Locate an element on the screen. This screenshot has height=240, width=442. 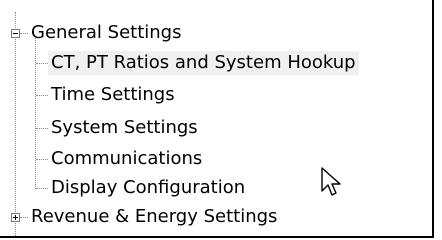
mouse-pointer-icon is located at coordinates (331, 181).